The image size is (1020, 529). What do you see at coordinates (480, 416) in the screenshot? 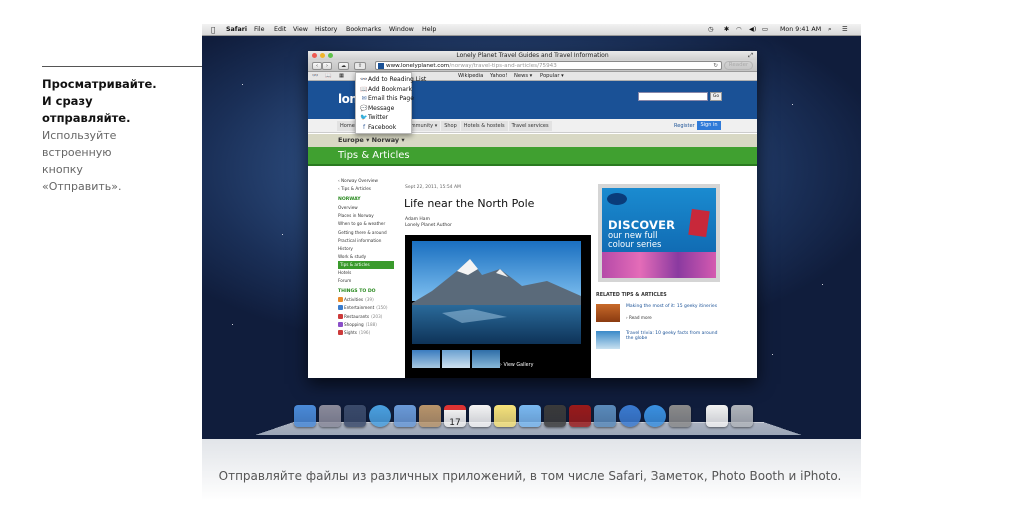
I see `reminders-icon` at bounding box center [480, 416].